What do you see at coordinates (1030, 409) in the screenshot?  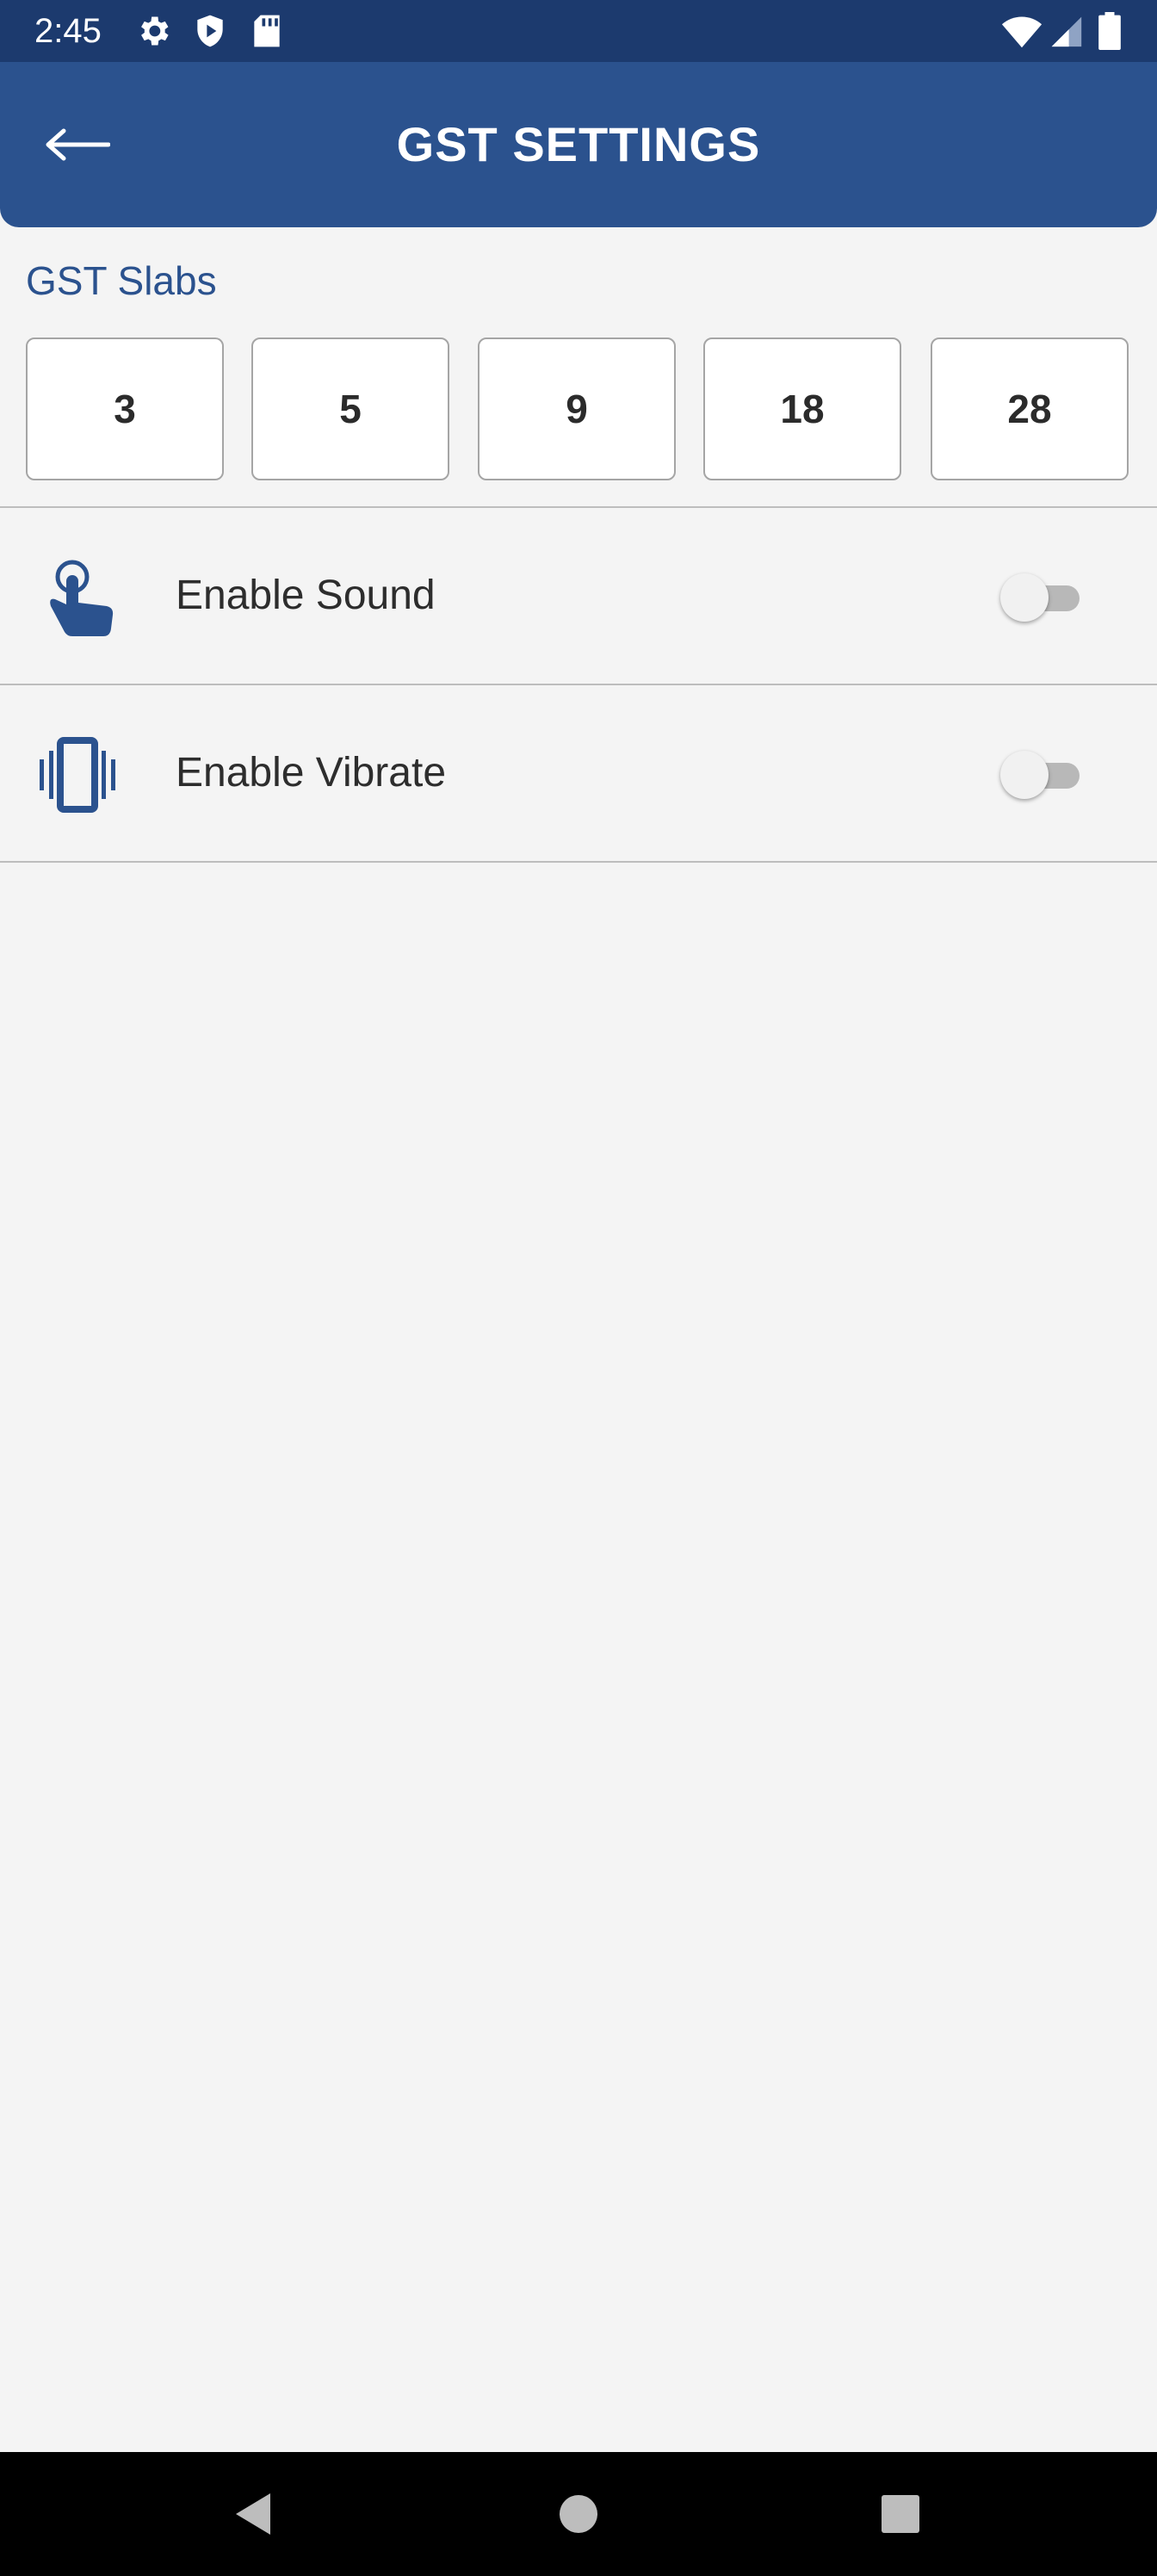 I see `gst-slab-button: 28` at bounding box center [1030, 409].